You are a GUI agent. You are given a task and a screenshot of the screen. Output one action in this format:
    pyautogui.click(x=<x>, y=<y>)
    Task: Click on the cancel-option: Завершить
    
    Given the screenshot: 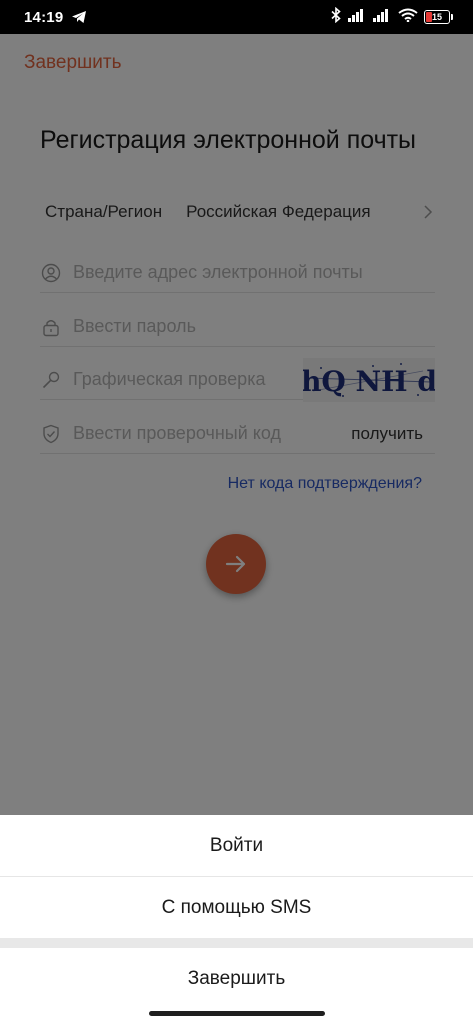 What is the action you would take?
    pyautogui.click(x=236, y=979)
    